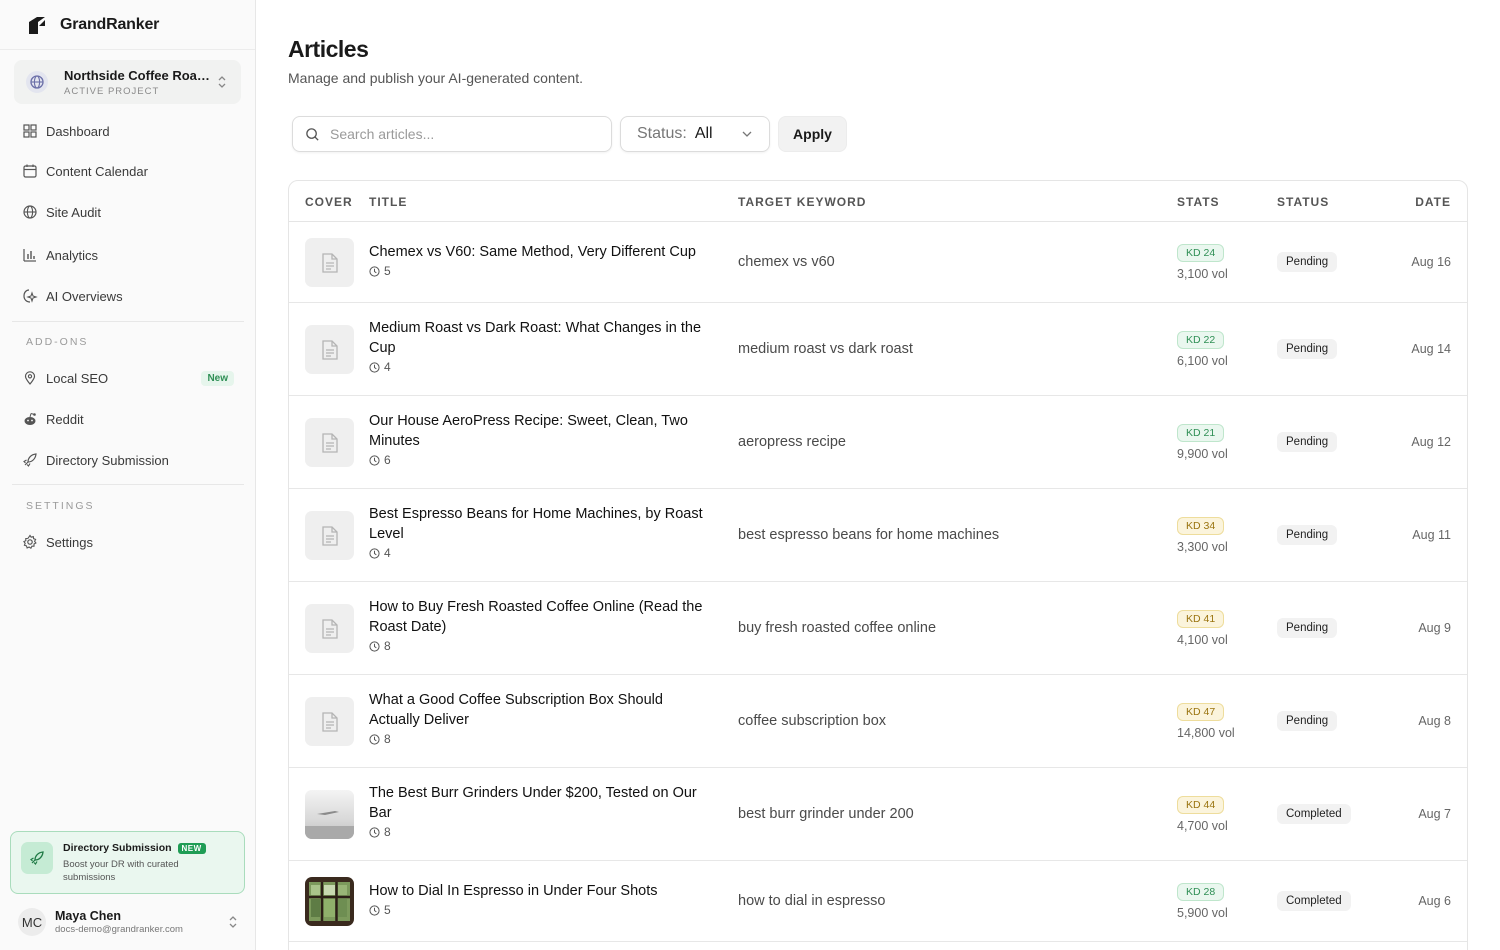 The image size is (1500, 950). What do you see at coordinates (812, 134) in the screenshot?
I see `apply-button: Apply` at bounding box center [812, 134].